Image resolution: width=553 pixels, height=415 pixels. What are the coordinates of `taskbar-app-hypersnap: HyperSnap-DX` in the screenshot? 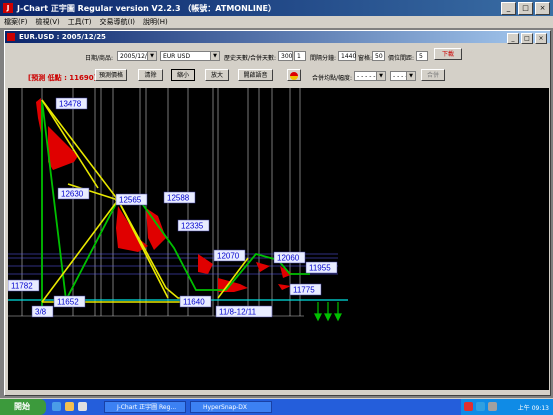 It's located at (231, 407).